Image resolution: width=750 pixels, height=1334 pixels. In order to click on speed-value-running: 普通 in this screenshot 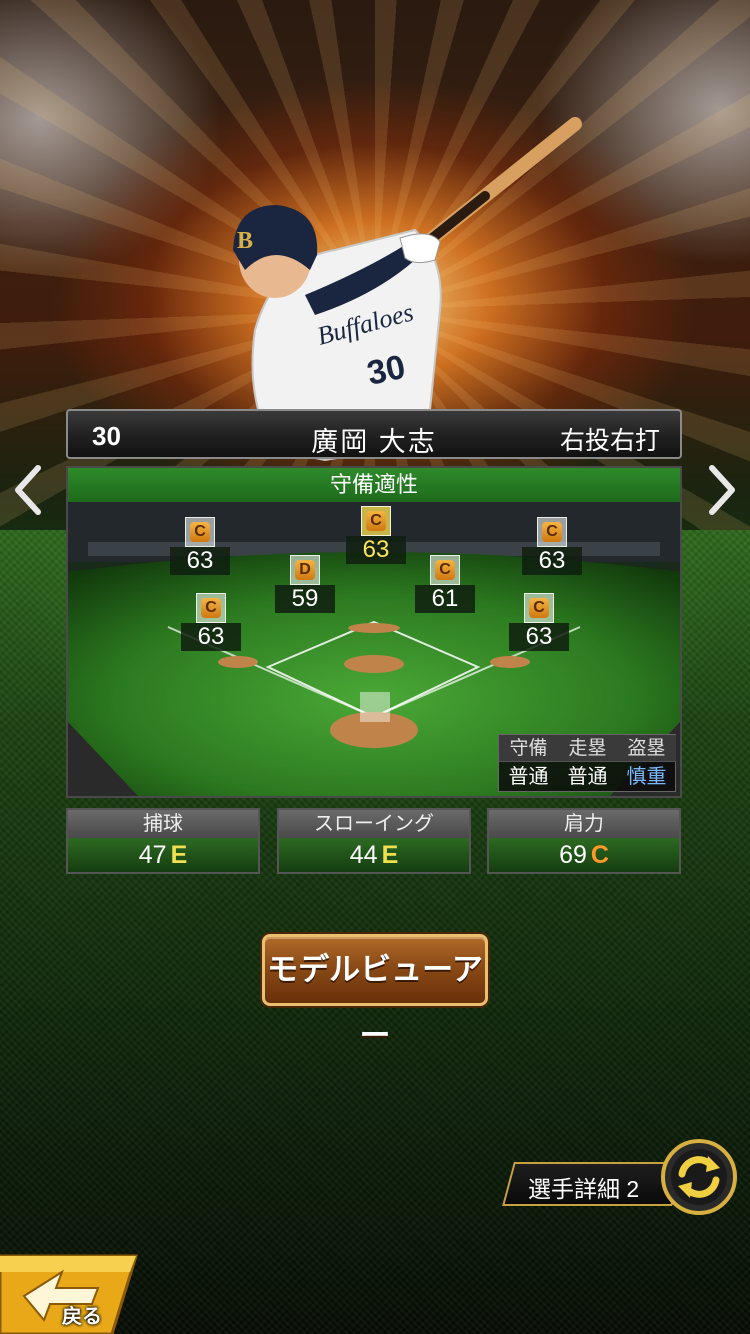, I will do `click(587, 777)`.